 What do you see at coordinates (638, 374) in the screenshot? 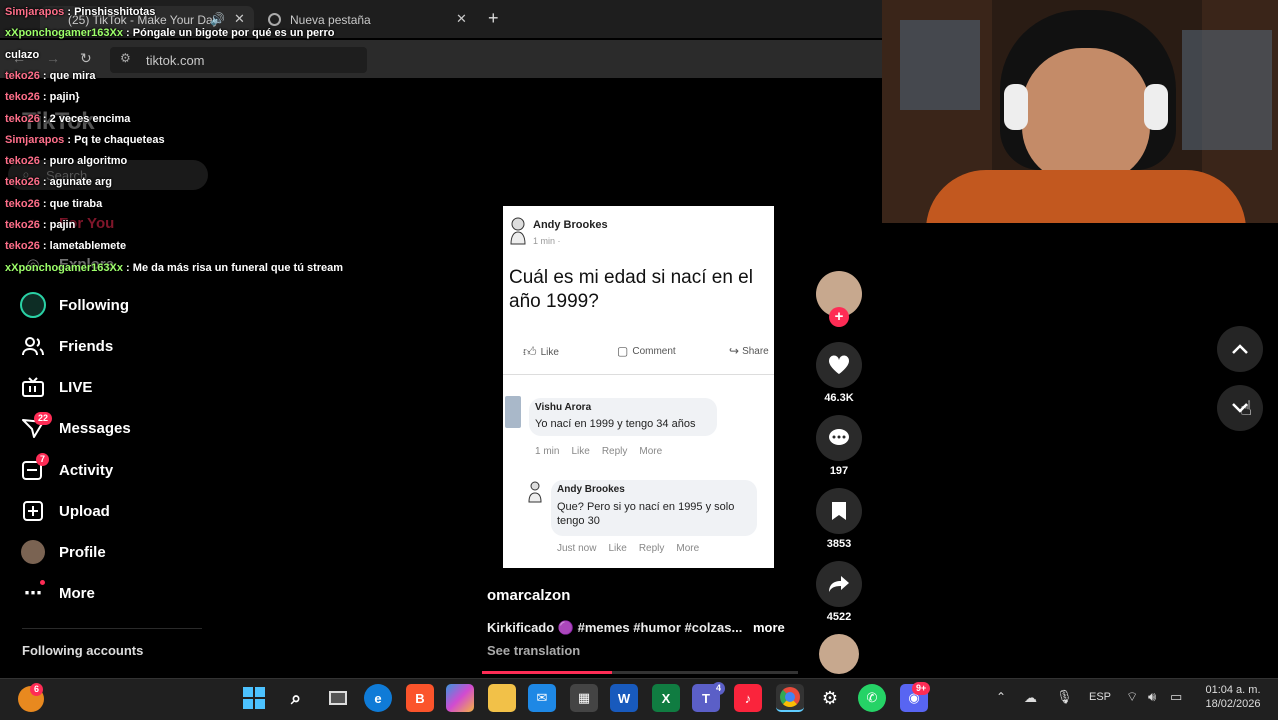
I see `divider` at bounding box center [638, 374].